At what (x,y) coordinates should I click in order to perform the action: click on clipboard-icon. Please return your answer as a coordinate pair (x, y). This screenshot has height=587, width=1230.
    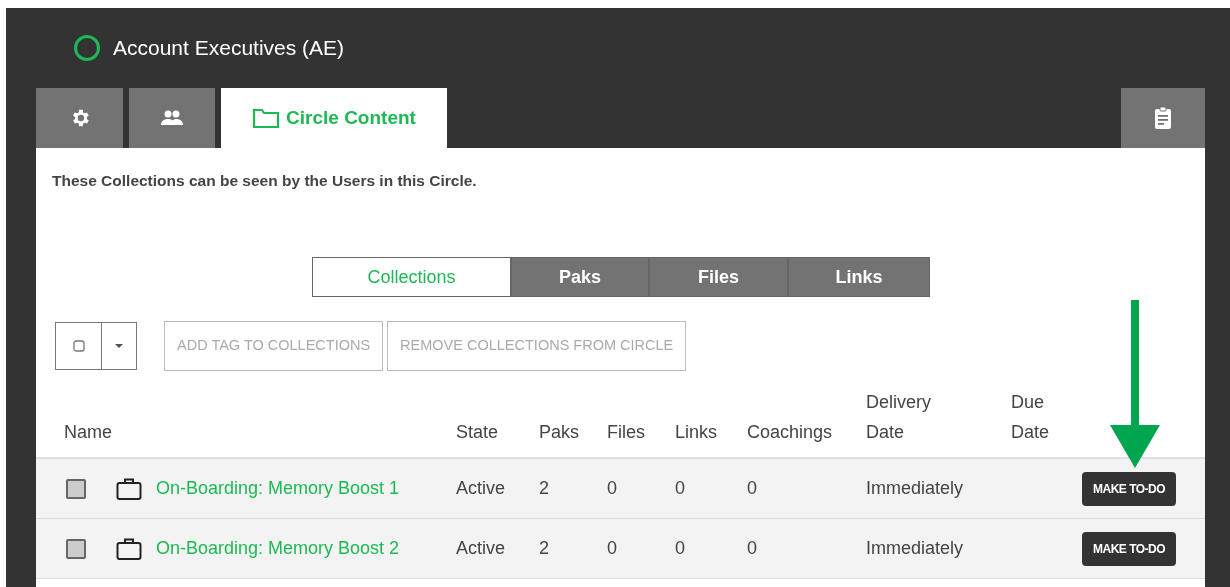
    Looking at the image, I should click on (1163, 118).